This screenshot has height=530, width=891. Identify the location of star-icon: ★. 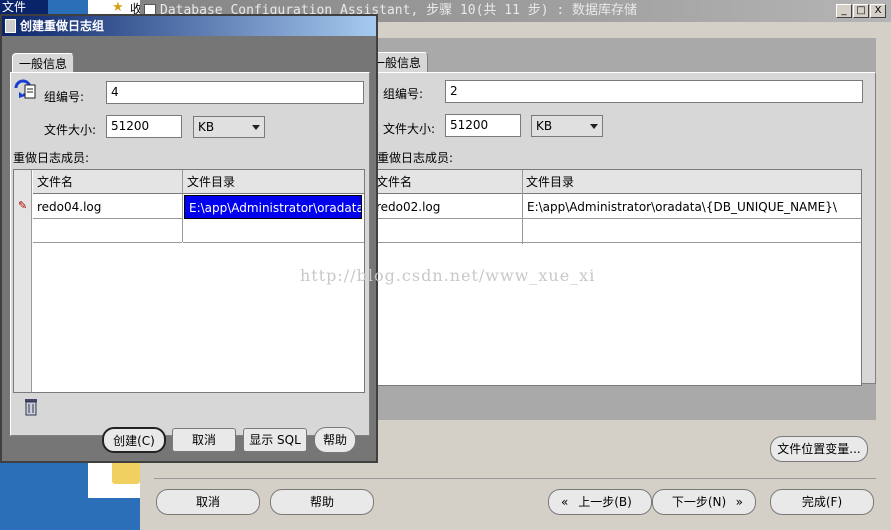
(118, 7).